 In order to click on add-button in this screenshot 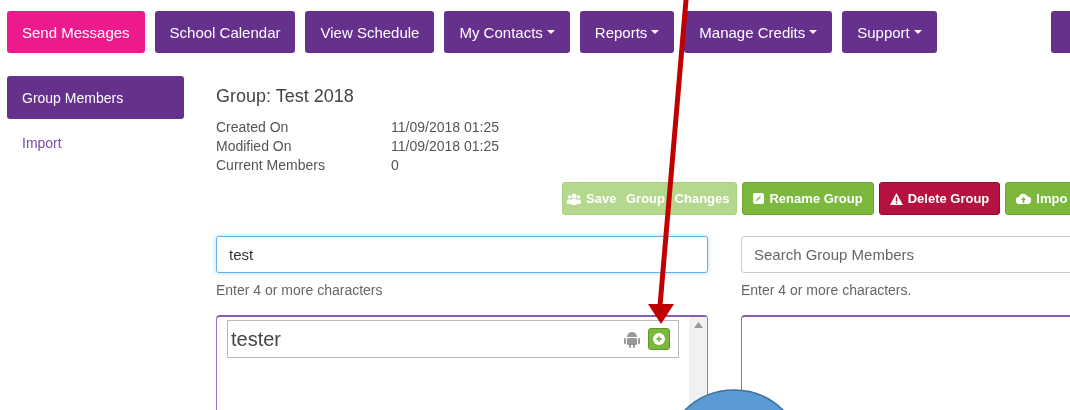, I will do `click(659, 339)`.